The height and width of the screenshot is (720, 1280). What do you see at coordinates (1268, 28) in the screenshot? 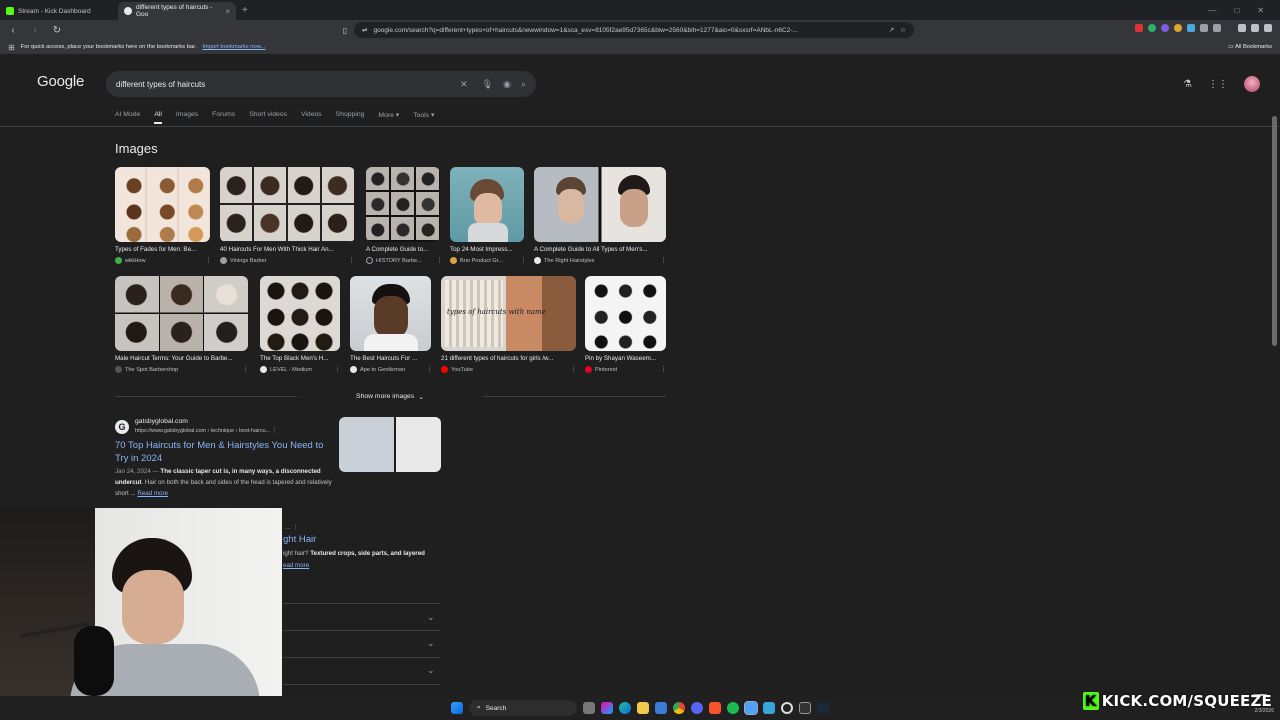
I see `menu-icon` at bounding box center [1268, 28].